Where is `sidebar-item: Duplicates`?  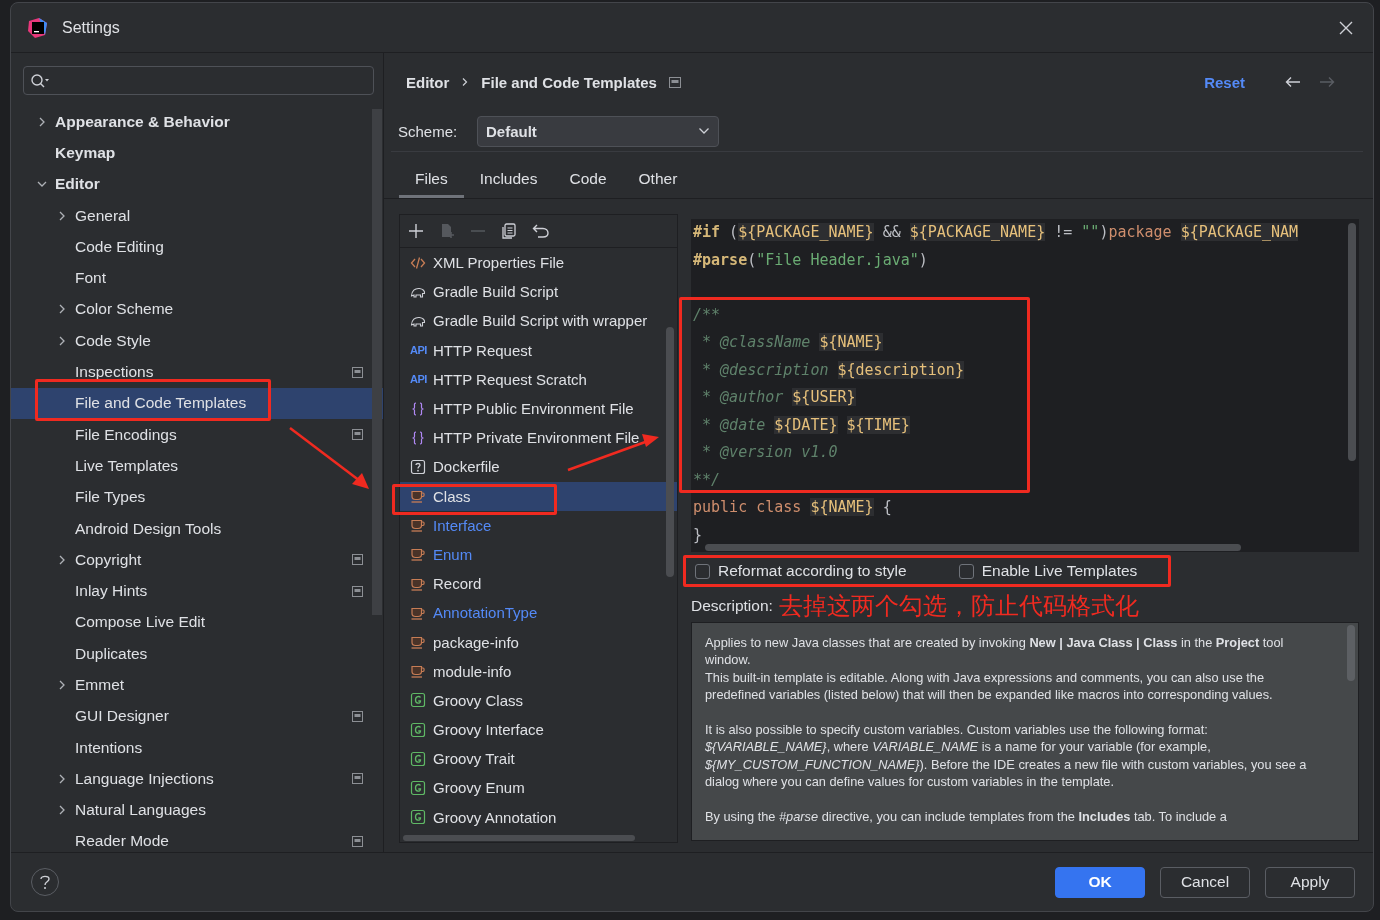
sidebar-item: Duplicates is located at coordinates (197, 654).